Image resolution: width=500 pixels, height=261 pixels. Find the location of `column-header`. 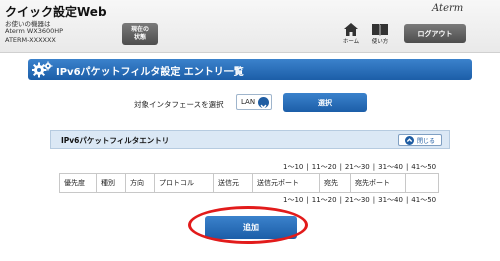

column-header is located at coordinates (422, 183).